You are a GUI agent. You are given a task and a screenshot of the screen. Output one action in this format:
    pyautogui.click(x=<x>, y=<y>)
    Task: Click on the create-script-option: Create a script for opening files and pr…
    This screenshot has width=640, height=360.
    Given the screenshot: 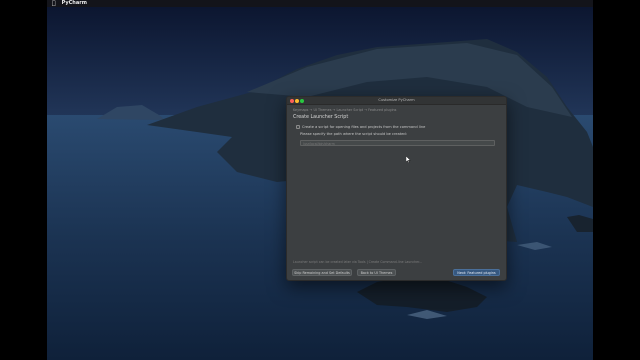 What is the action you would take?
    pyautogui.click(x=360, y=127)
    